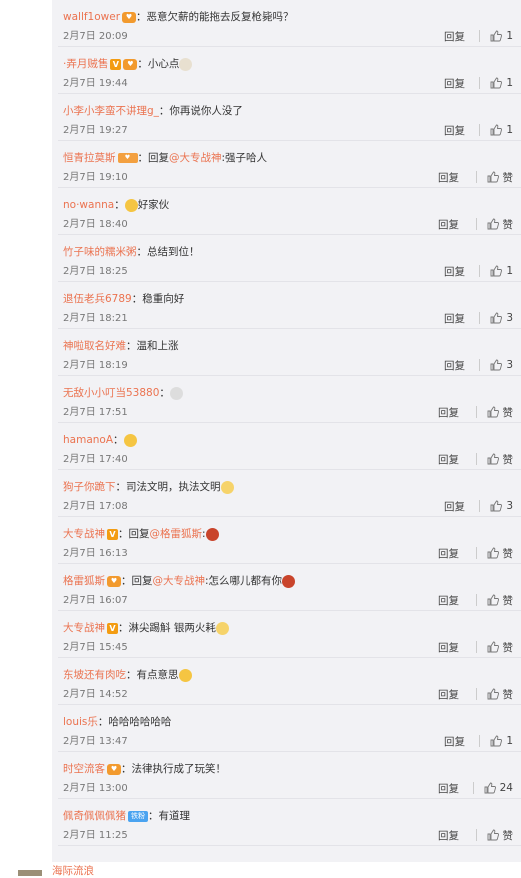 This screenshot has width=521, height=878. What do you see at coordinates (94, 346) in the screenshot?
I see `username-link: 神啦取名好难` at bounding box center [94, 346].